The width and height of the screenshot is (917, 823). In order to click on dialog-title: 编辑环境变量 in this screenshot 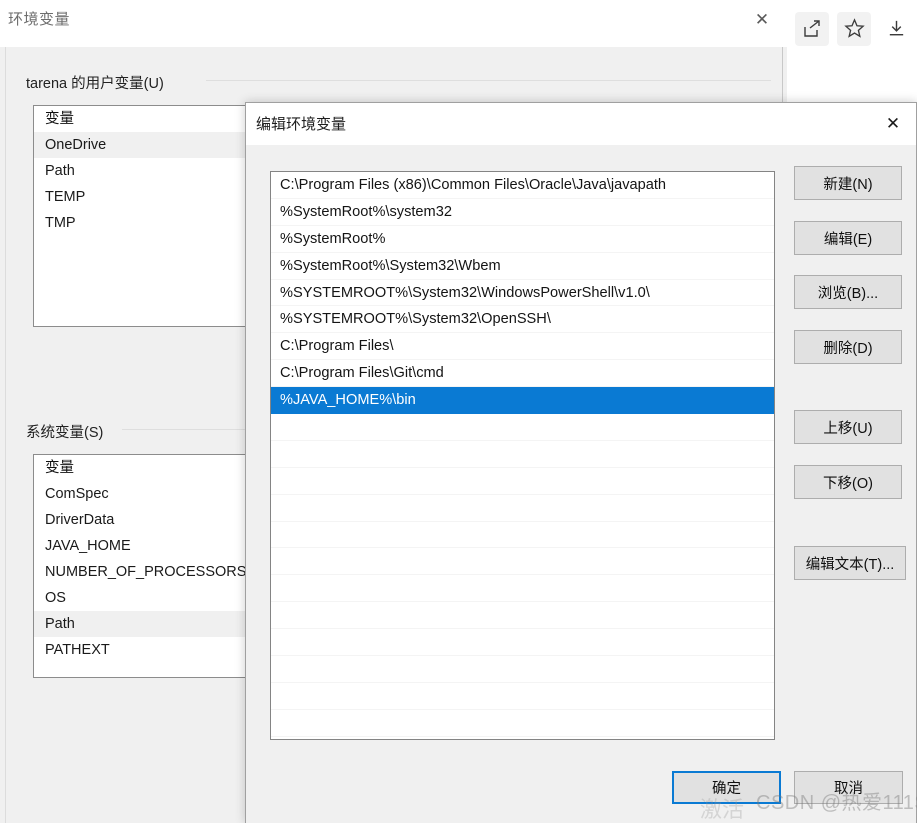, I will do `click(301, 124)`.